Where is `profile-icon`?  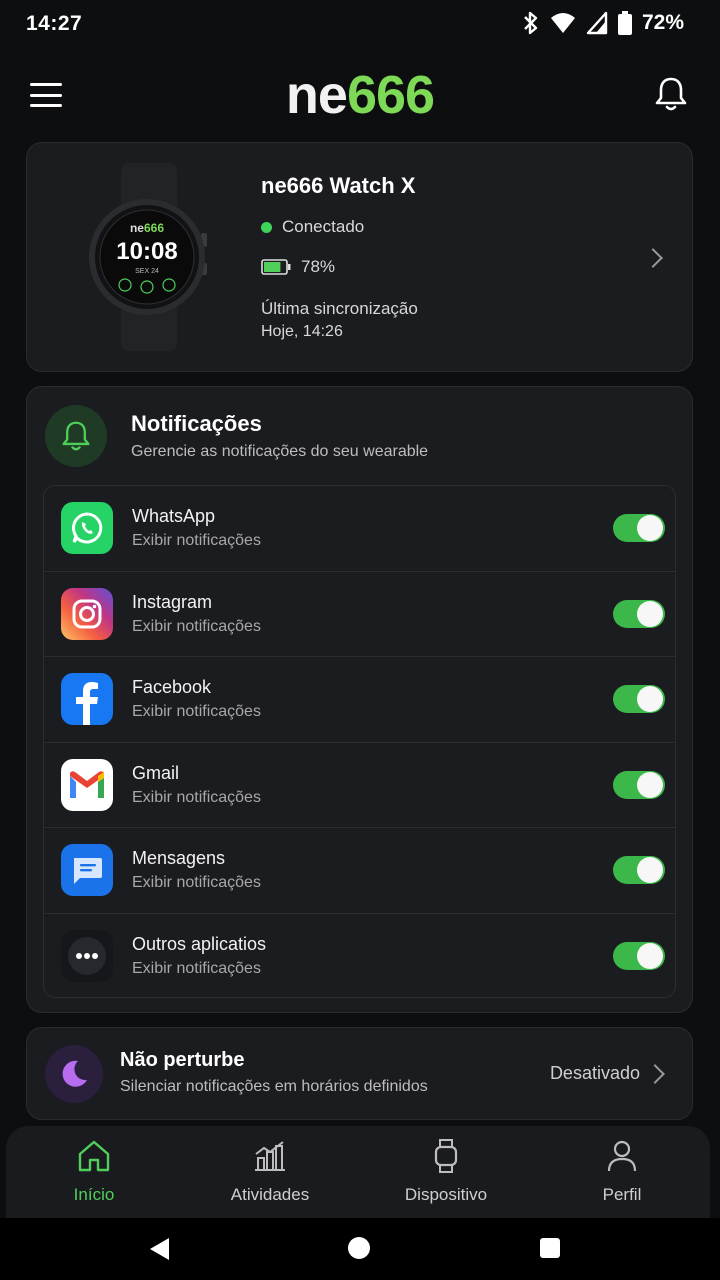
profile-icon is located at coordinates (622, 1156).